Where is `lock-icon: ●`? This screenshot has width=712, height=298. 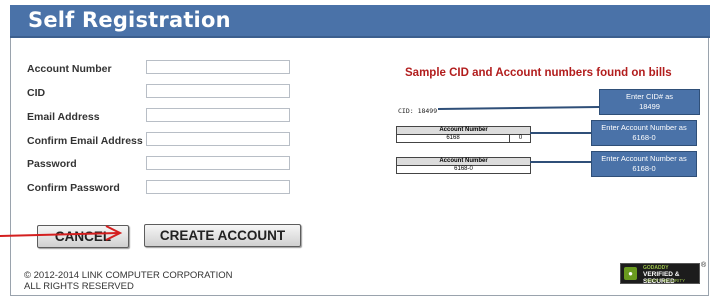 lock-icon: ● is located at coordinates (630, 273).